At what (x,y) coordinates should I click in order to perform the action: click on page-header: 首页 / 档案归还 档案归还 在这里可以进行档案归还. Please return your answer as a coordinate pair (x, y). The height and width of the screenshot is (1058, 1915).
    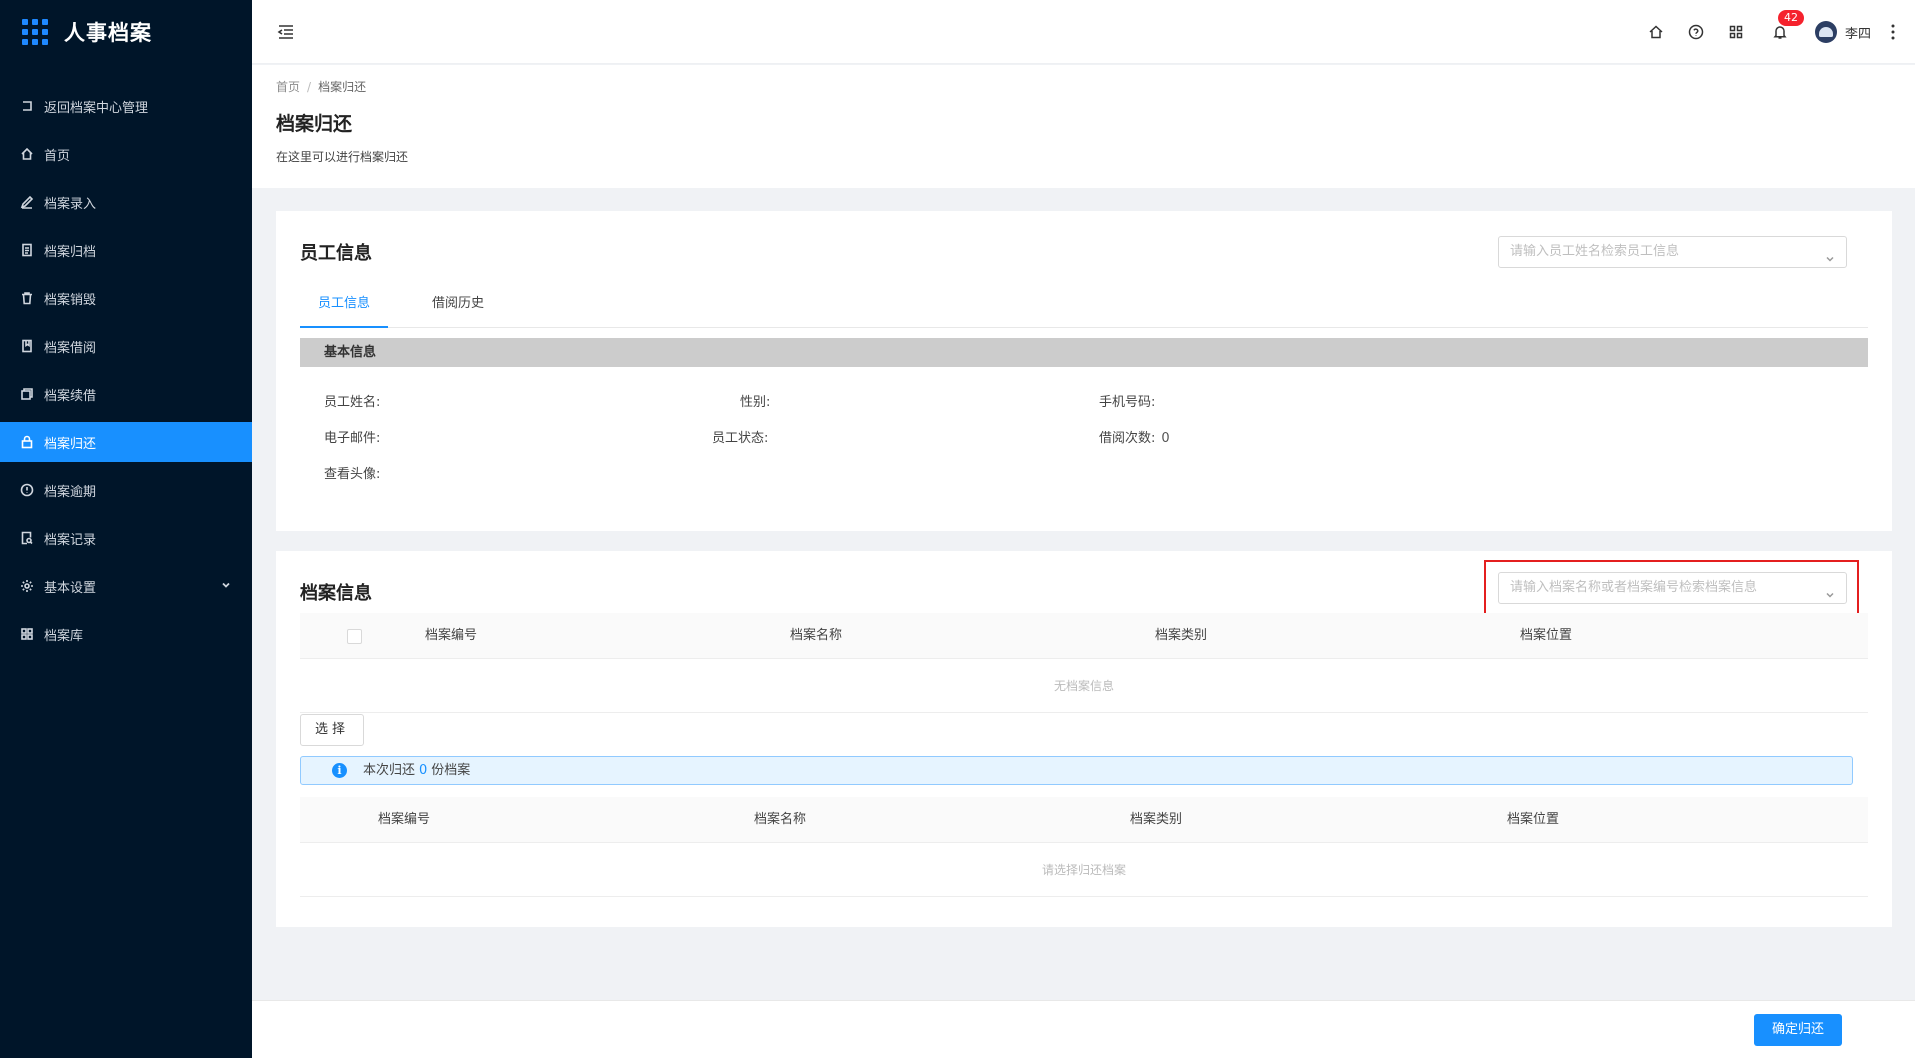
    Looking at the image, I should click on (1083, 126).